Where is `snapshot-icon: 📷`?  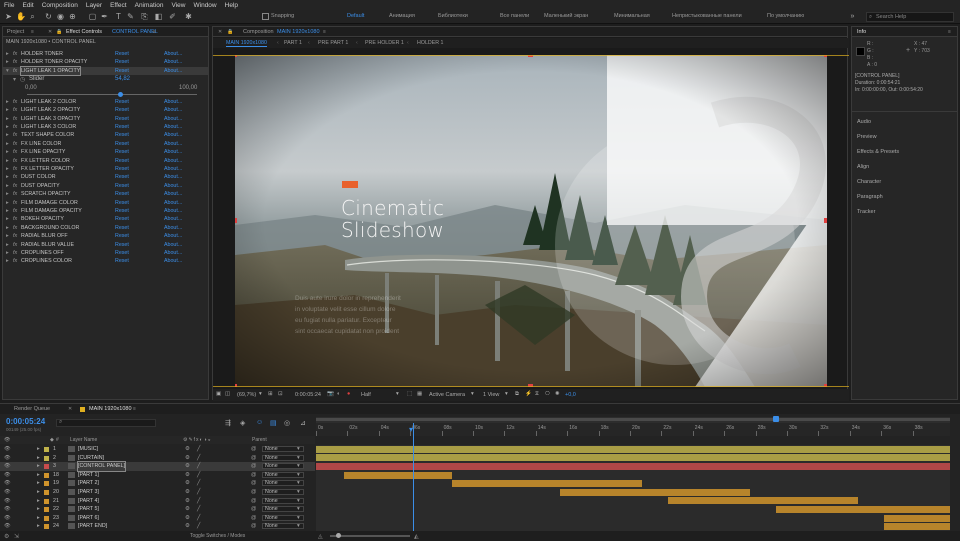
snapshot-icon: 📷 is located at coordinates (330, 394).